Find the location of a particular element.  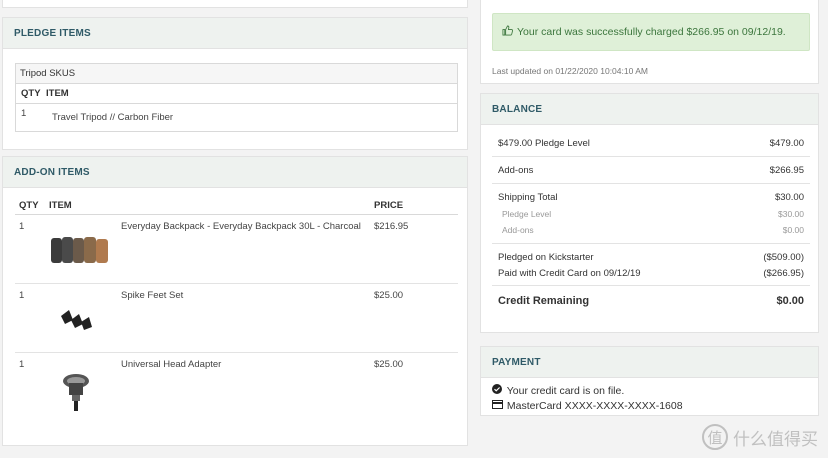

credit-remaining-row: Credit Remaining $0.00 is located at coordinates (651, 301).